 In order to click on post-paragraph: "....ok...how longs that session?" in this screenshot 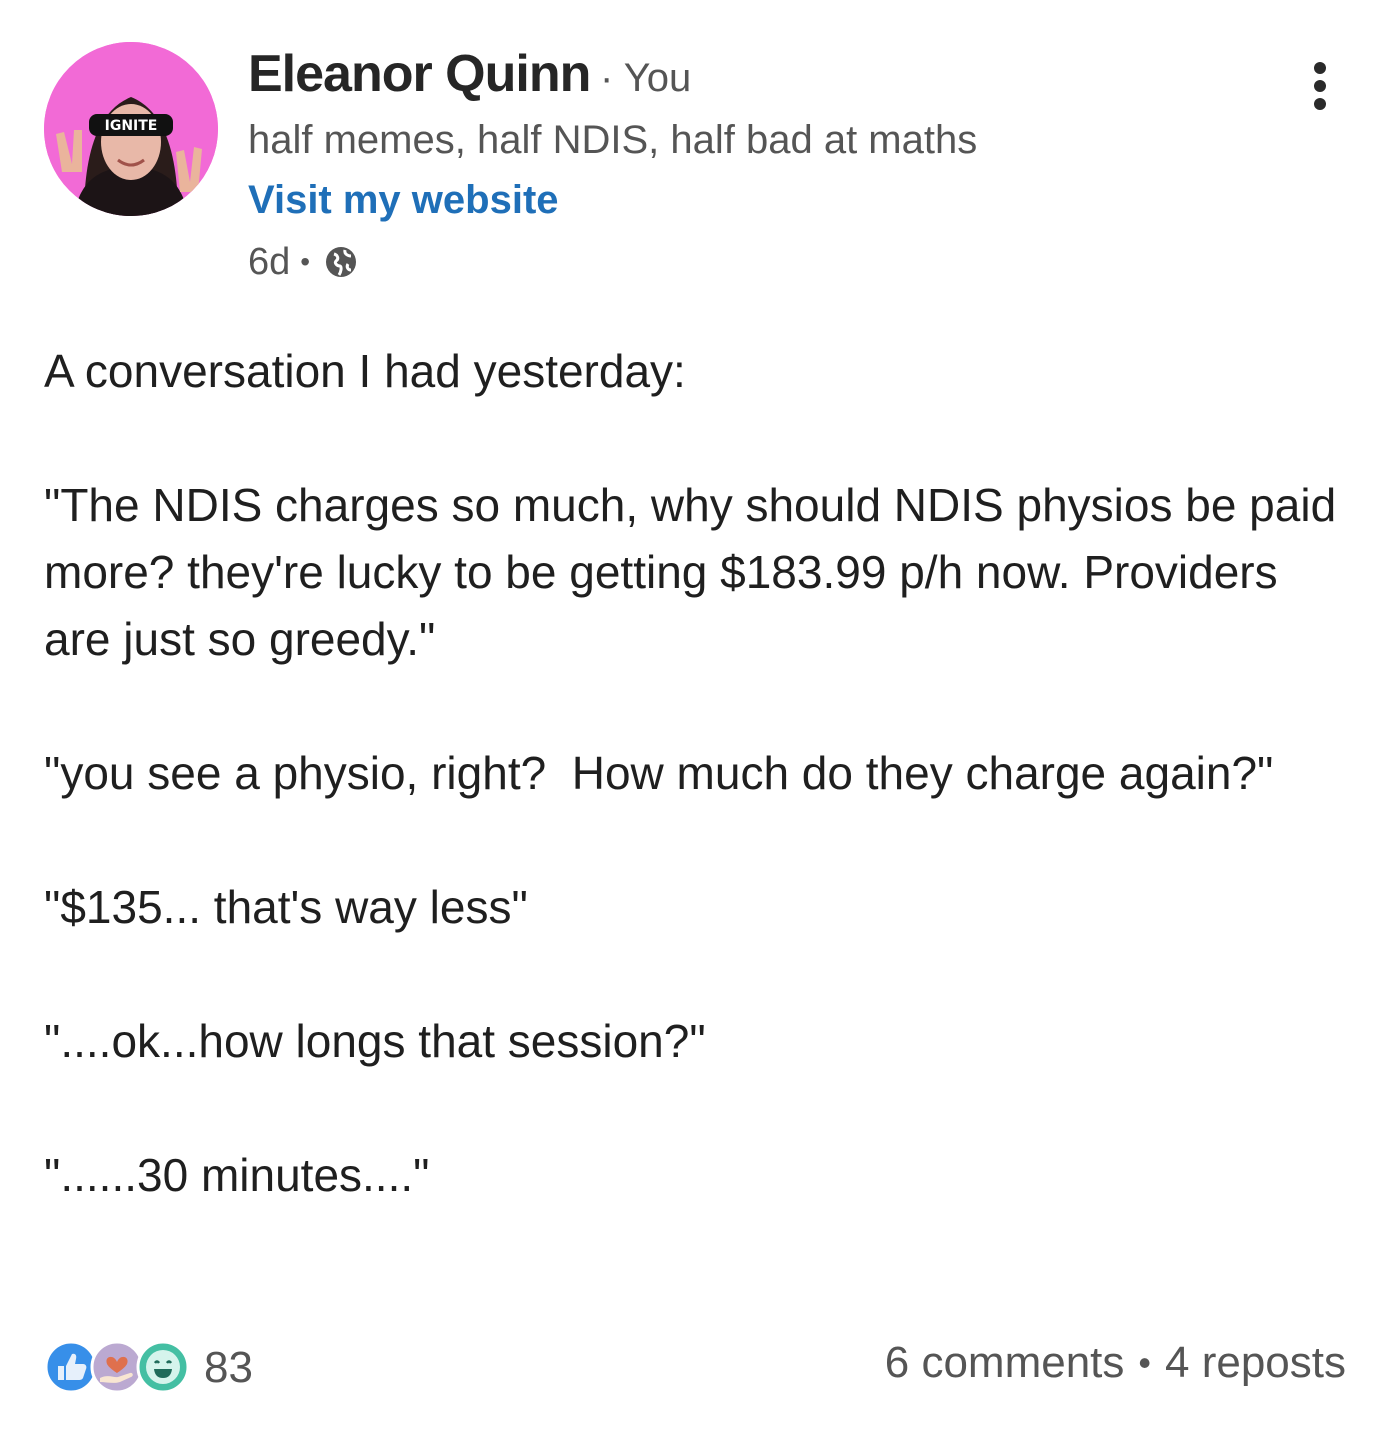, I will do `click(375, 1041)`.